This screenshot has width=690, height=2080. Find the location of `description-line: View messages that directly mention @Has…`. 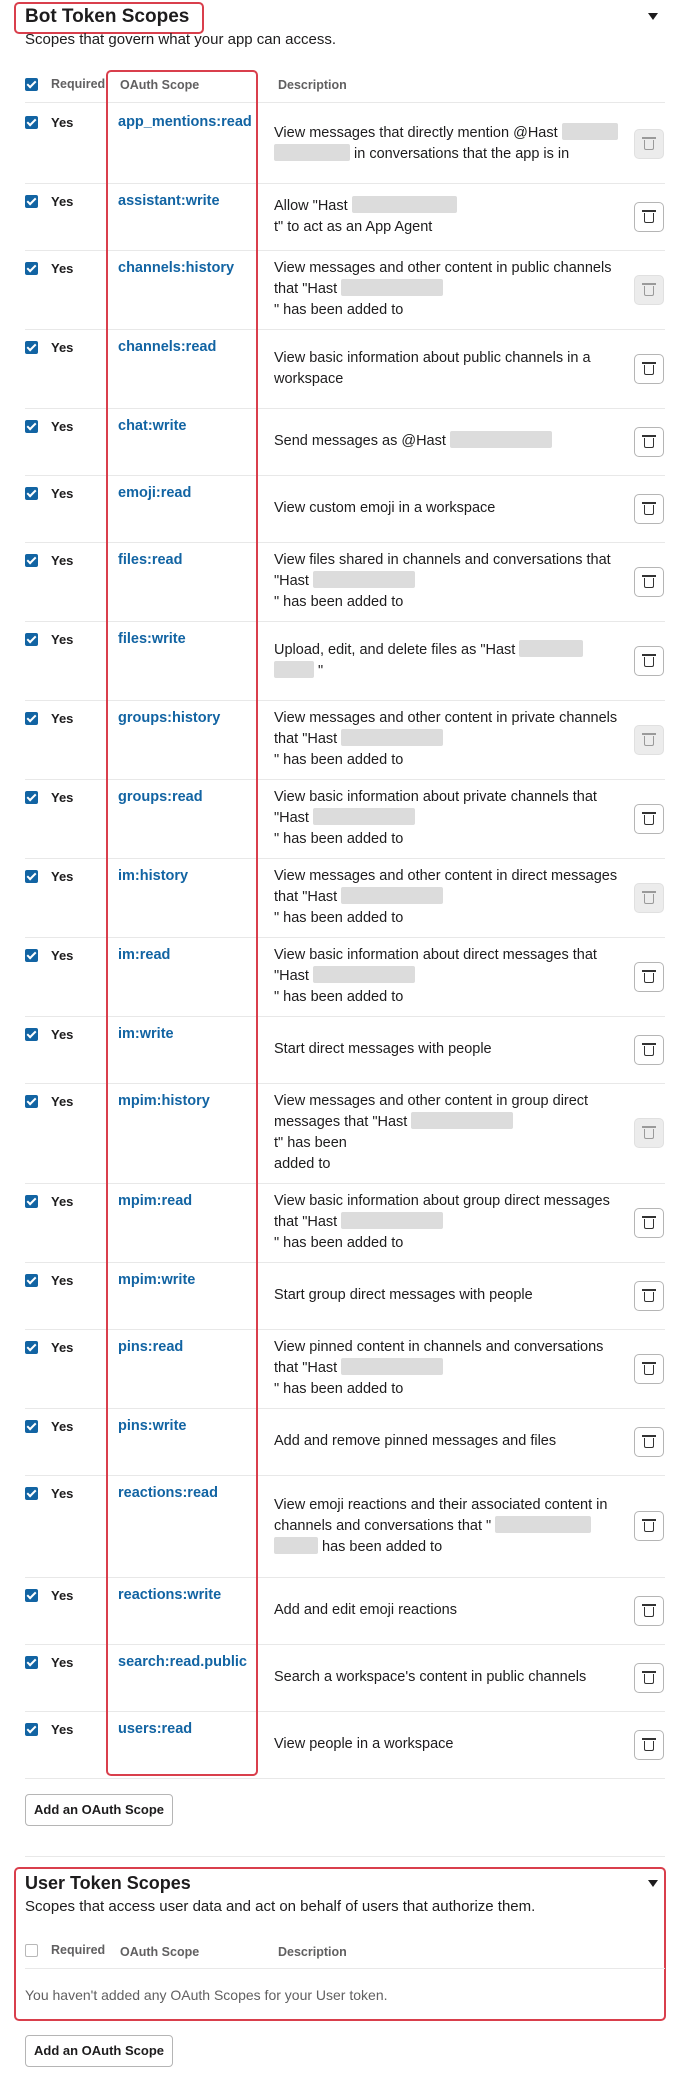

description-line: View messages that directly mention @Has… is located at coordinates (449, 133).